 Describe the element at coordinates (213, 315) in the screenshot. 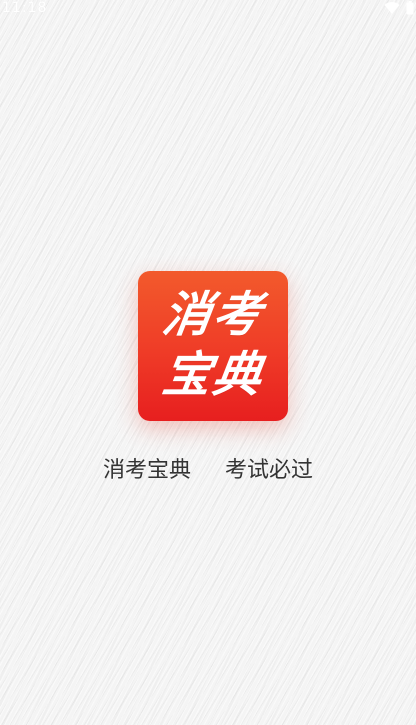

I see `logo-text-line1: 消考` at that location.